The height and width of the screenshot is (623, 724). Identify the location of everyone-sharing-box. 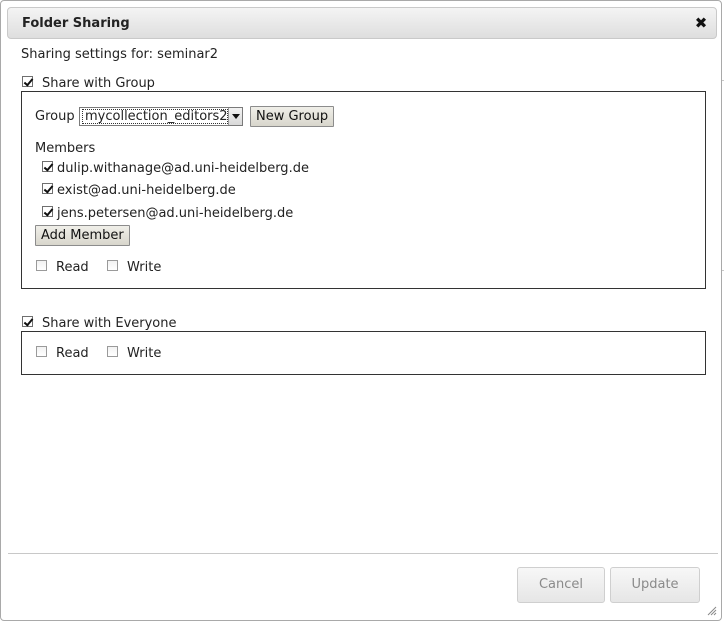
(363, 353).